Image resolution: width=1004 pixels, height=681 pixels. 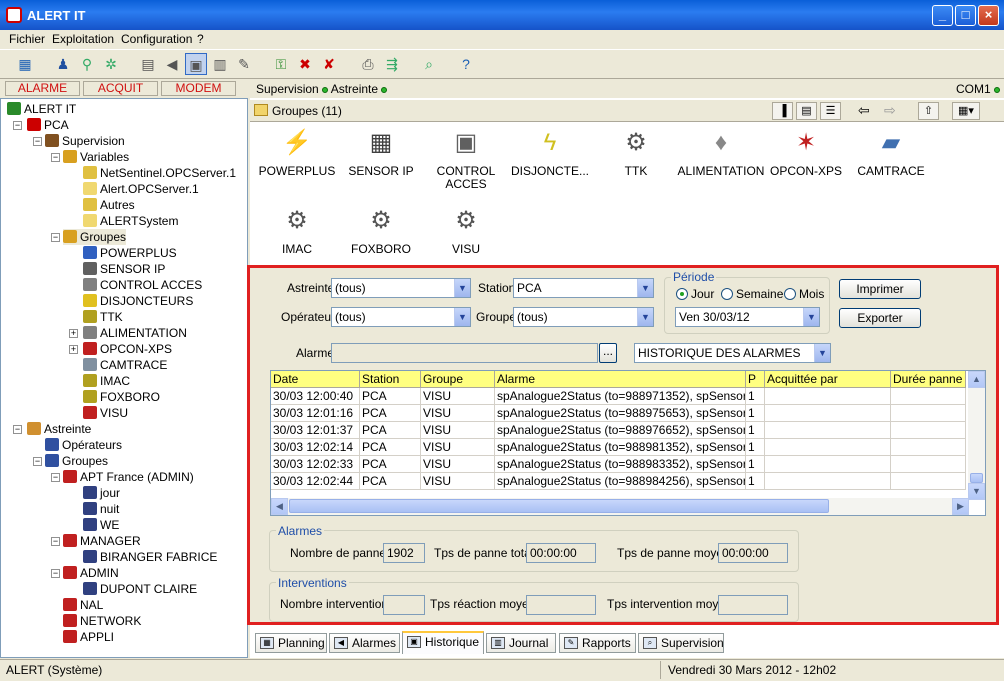 What do you see at coordinates (83, 445) in the screenshot?
I see `tree-item: Opérateurs` at bounding box center [83, 445].